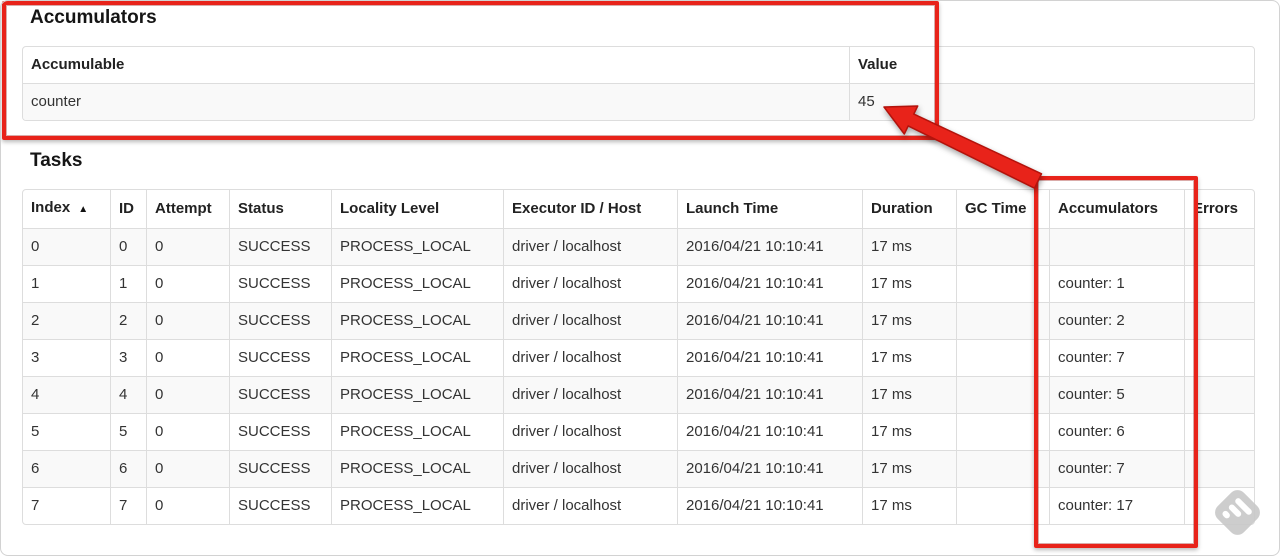 This screenshot has height=556, width=1280. I want to click on index-column-header: Index ▲, so click(66, 209).